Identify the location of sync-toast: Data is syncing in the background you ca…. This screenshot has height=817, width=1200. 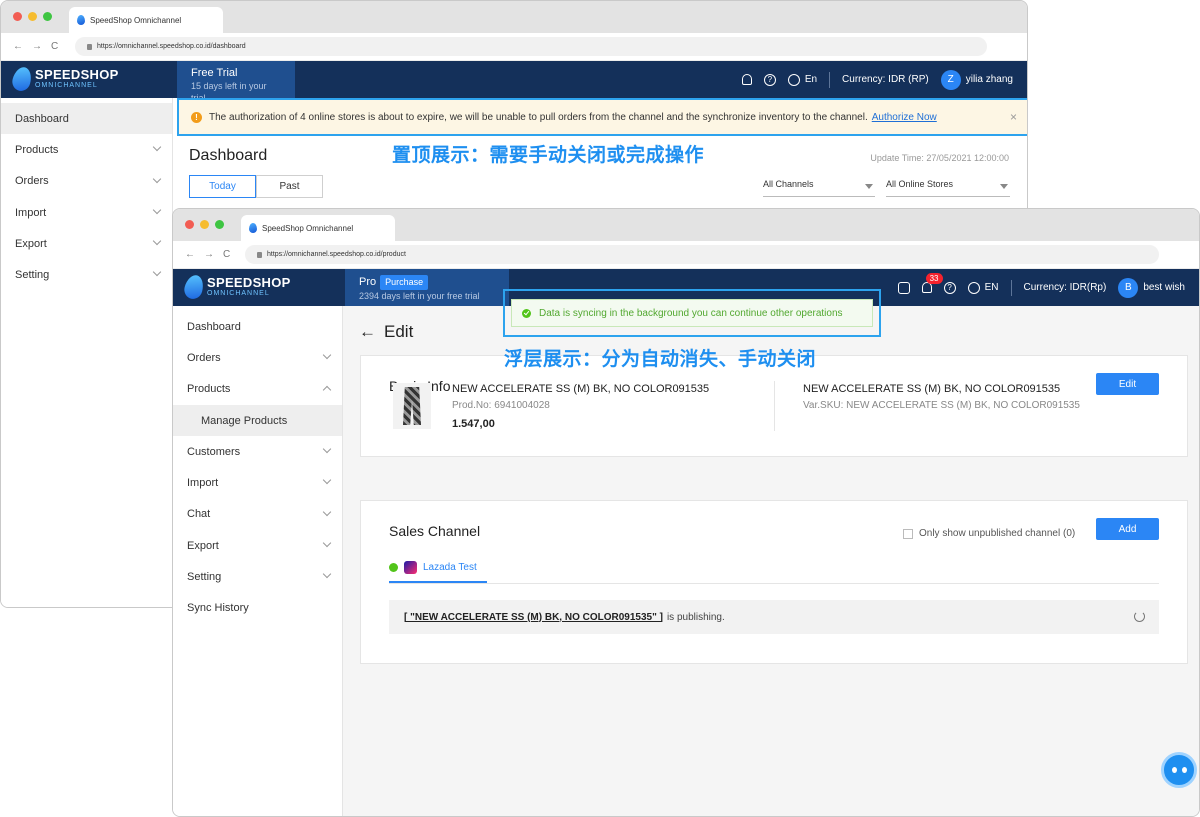
(692, 313).